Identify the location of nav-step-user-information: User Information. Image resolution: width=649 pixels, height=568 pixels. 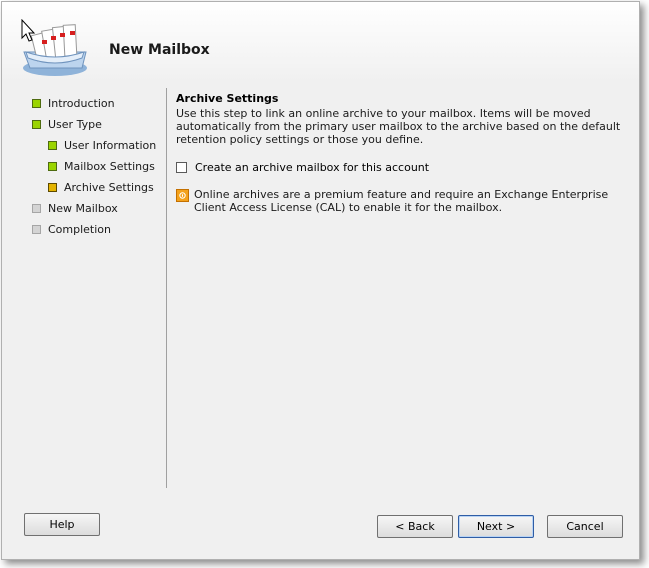
(102, 145).